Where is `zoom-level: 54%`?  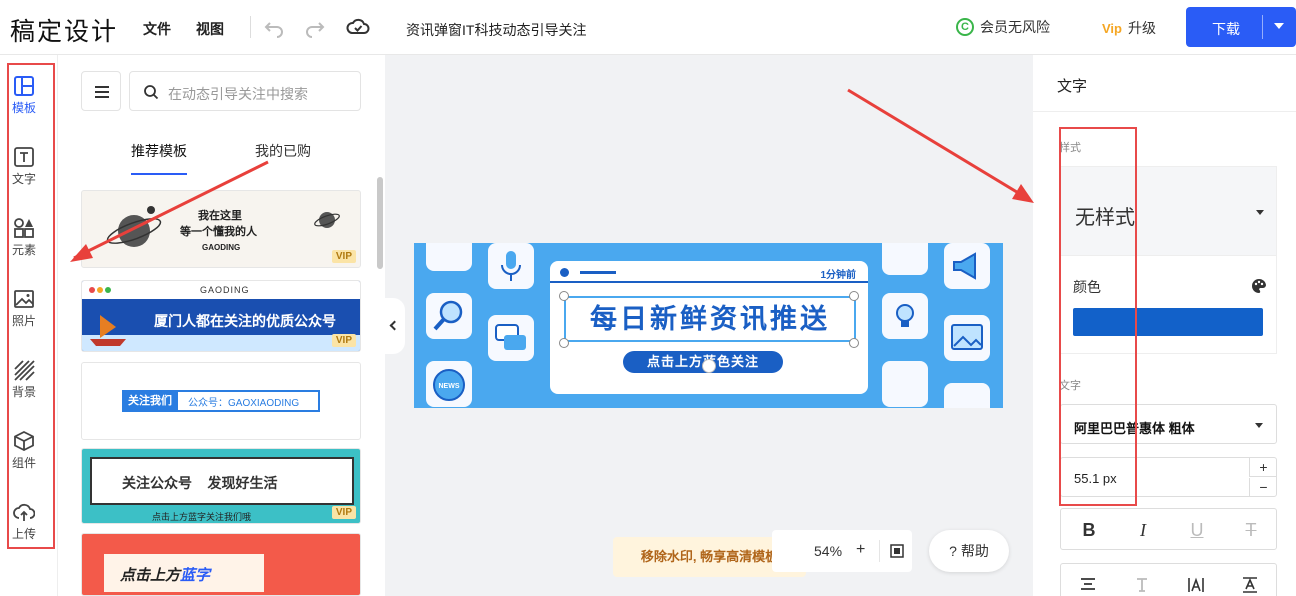 zoom-level: 54% is located at coordinates (828, 551).